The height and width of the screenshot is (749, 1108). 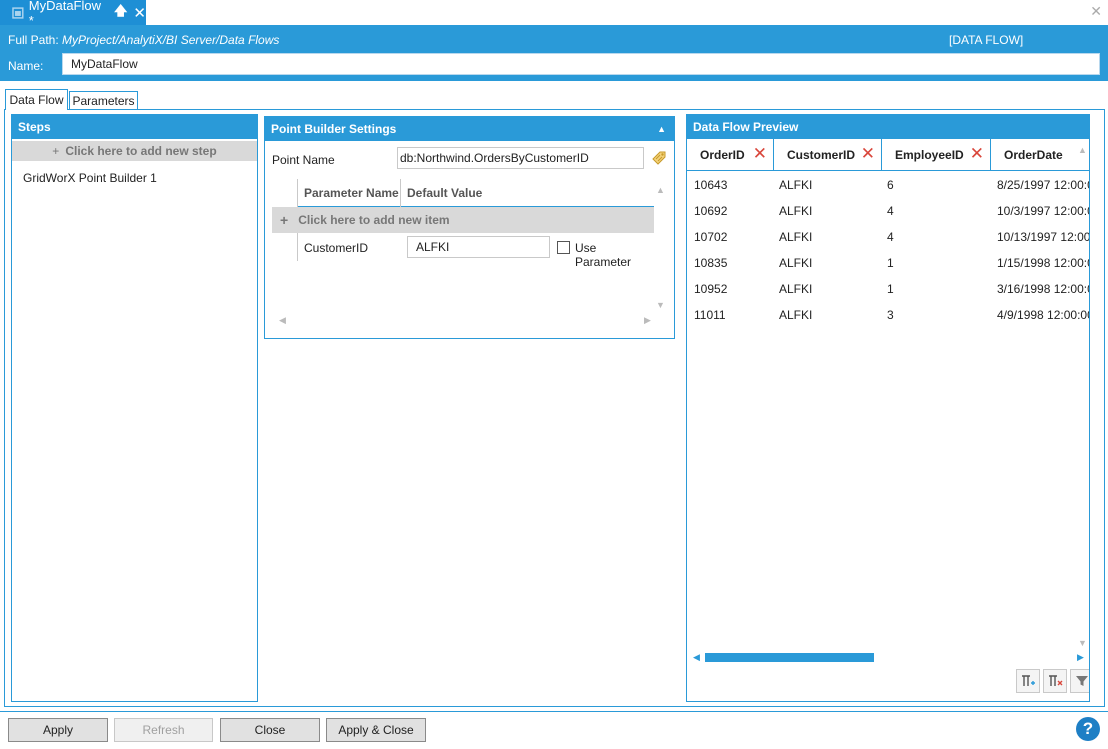 What do you see at coordinates (270, 730) in the screenshot?
I see `close-button: Close` at bounding box center [270, 730].